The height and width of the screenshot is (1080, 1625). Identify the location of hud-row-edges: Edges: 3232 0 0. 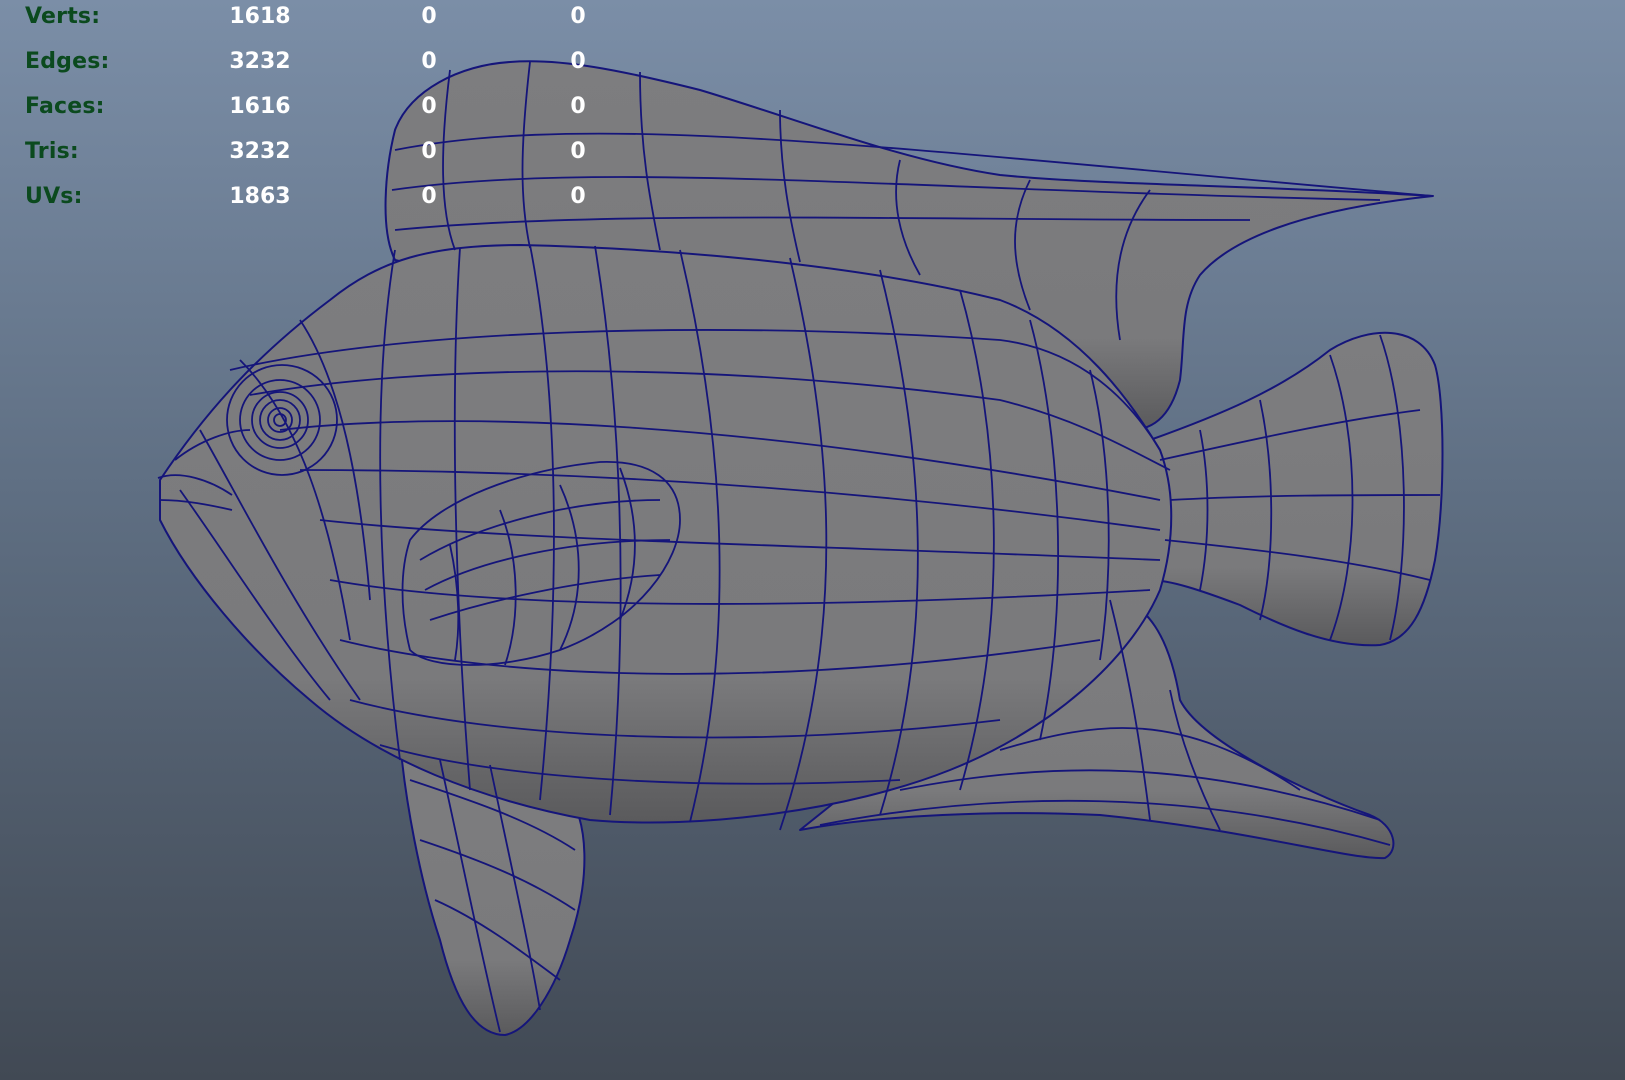
(320, 64).